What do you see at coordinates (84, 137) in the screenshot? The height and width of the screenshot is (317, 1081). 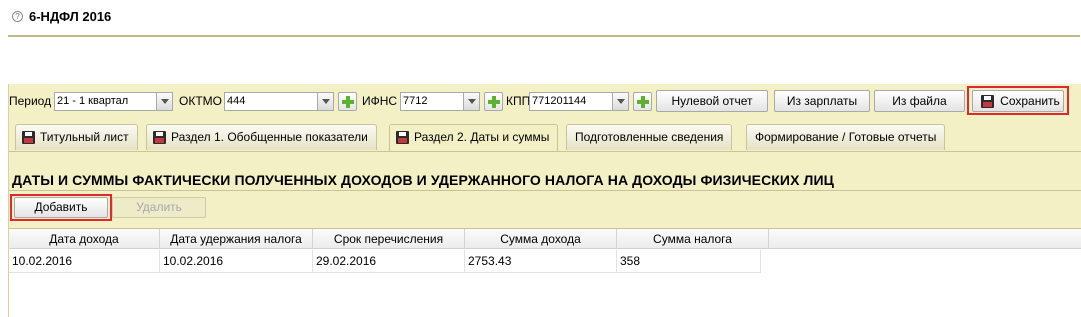 I see `tab-label: Титульный лист` at bounding box center [84, 137].